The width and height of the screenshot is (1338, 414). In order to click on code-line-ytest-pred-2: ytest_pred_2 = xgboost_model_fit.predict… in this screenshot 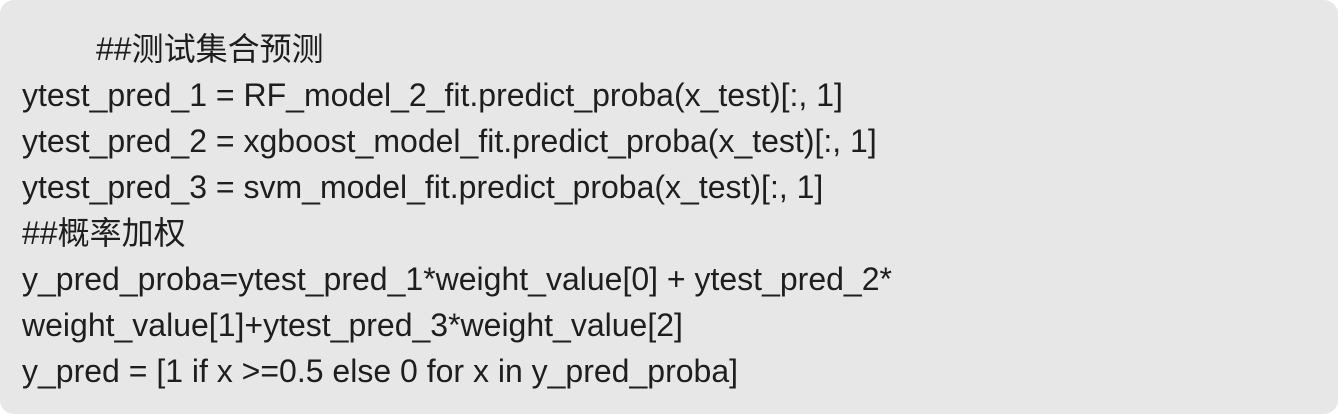, I will do `click(449, 141)`.